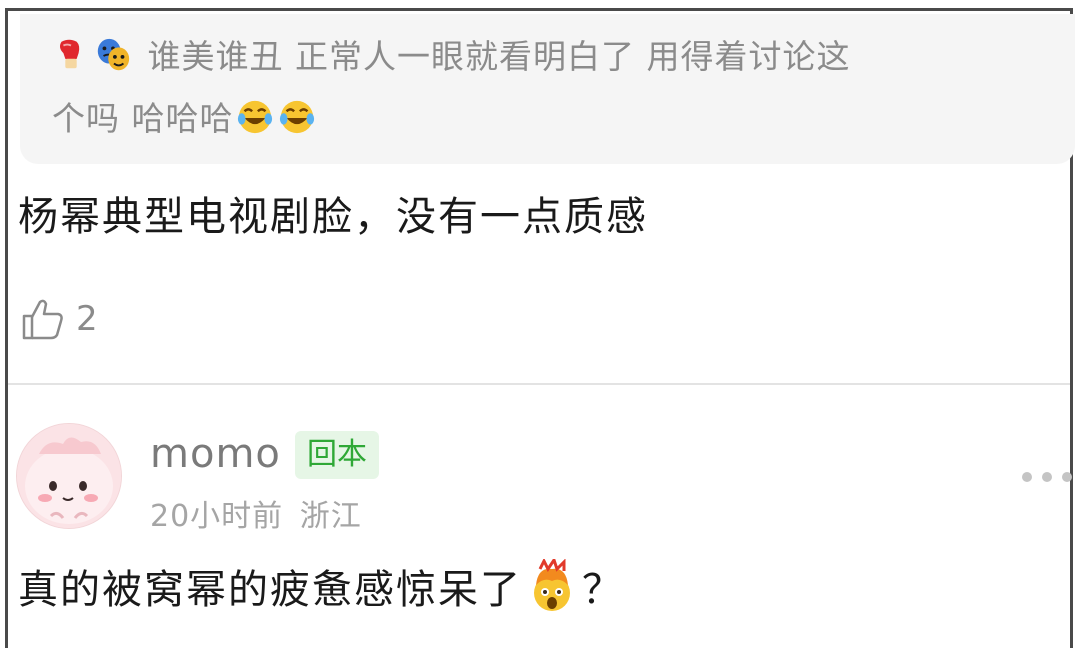  Describe the element at coordinates (499, 56) in the screenshot. I see `quoted-comment-line1: 谁美谁丑 正常人一眼就看明白了 用得着讨论这` at that location.